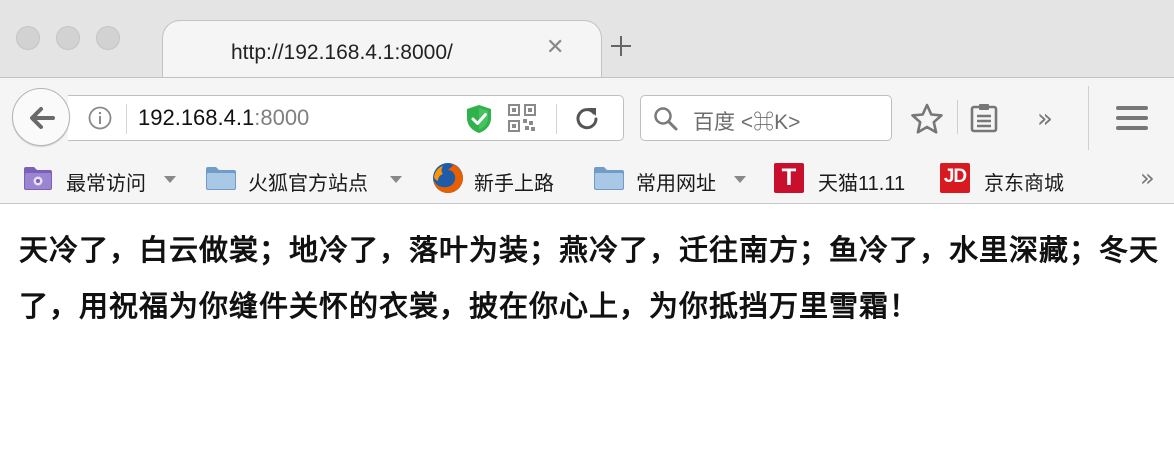 The width and height of the screenshot is (1174, 460). I want to click on url-text: 192.168.4.1:8000, so click(223, 118).